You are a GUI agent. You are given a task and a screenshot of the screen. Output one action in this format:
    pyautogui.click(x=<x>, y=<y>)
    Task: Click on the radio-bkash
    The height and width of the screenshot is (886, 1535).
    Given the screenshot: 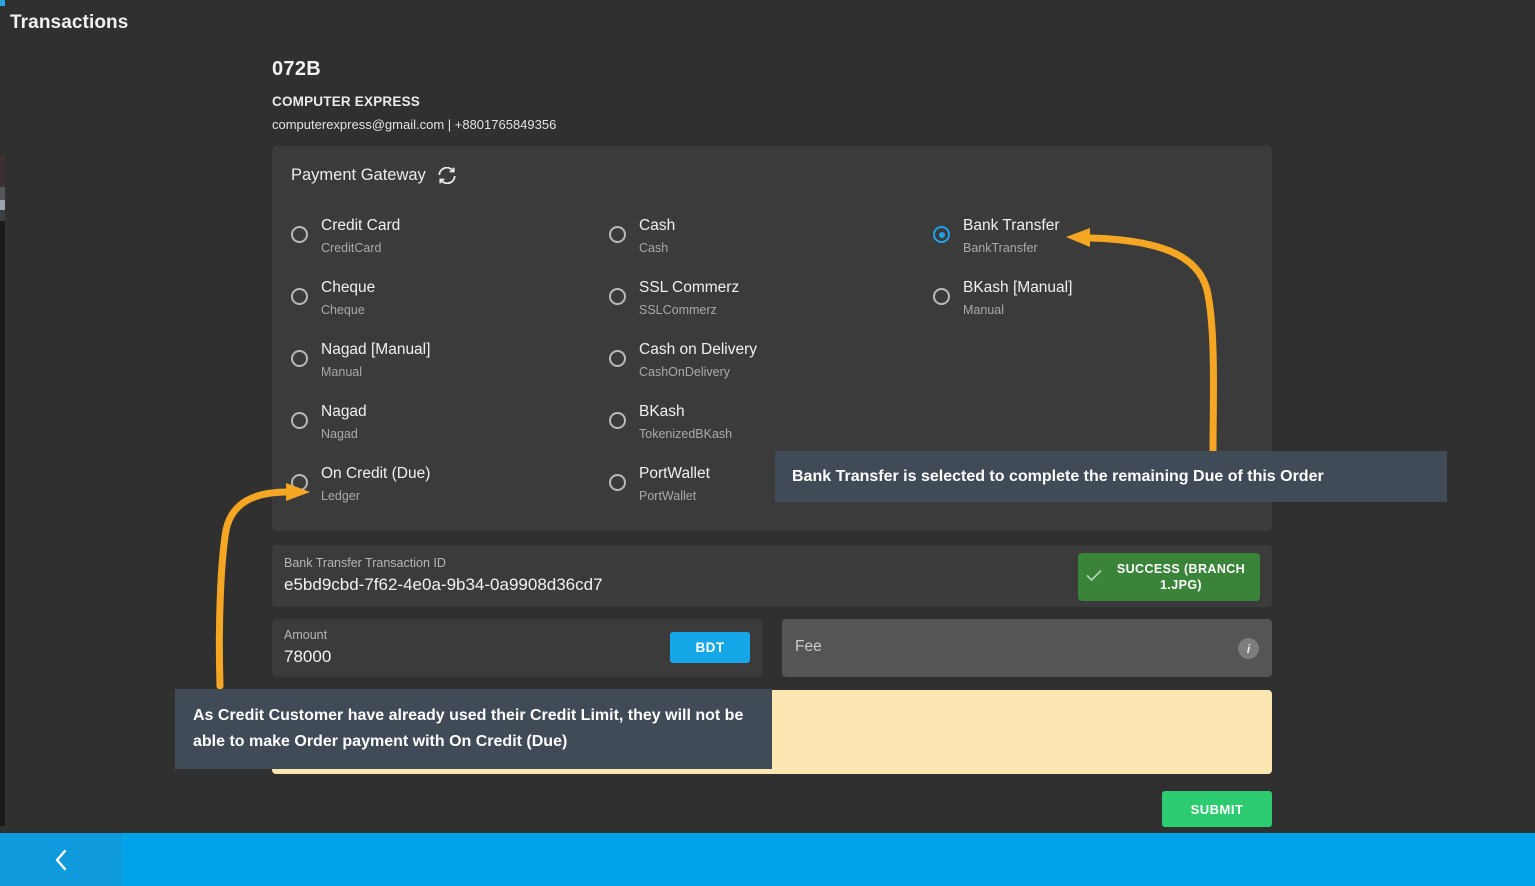 What is the action you would take?
    pyautogui.click(x=617, y=420)
    